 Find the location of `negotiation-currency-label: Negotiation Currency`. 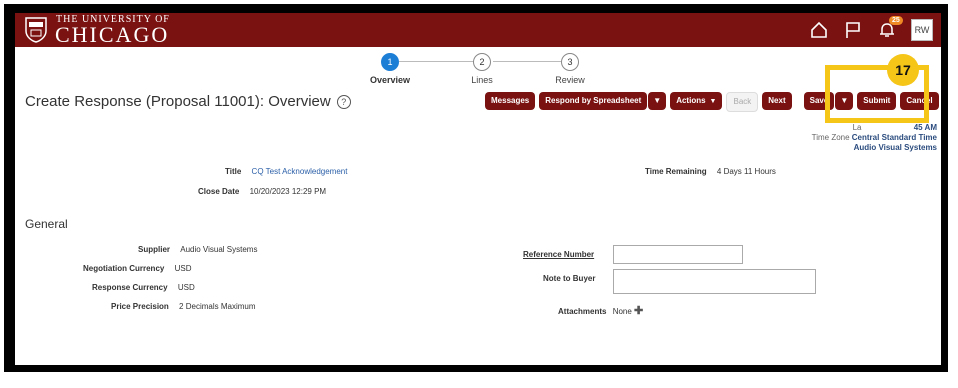

negotiation-currency-label: Negotiation Currency is located at coordinates (124, 268).